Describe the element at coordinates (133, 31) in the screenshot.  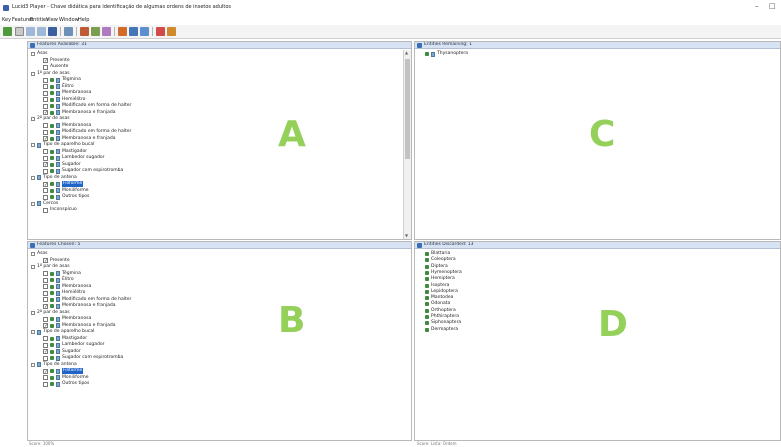
I see `best-icon` at that location.